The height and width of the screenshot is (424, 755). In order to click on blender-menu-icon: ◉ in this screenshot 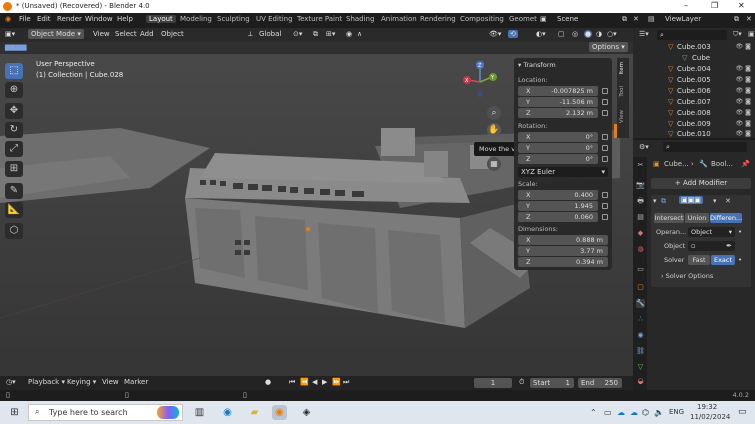, I will do `click(8, 19)`.